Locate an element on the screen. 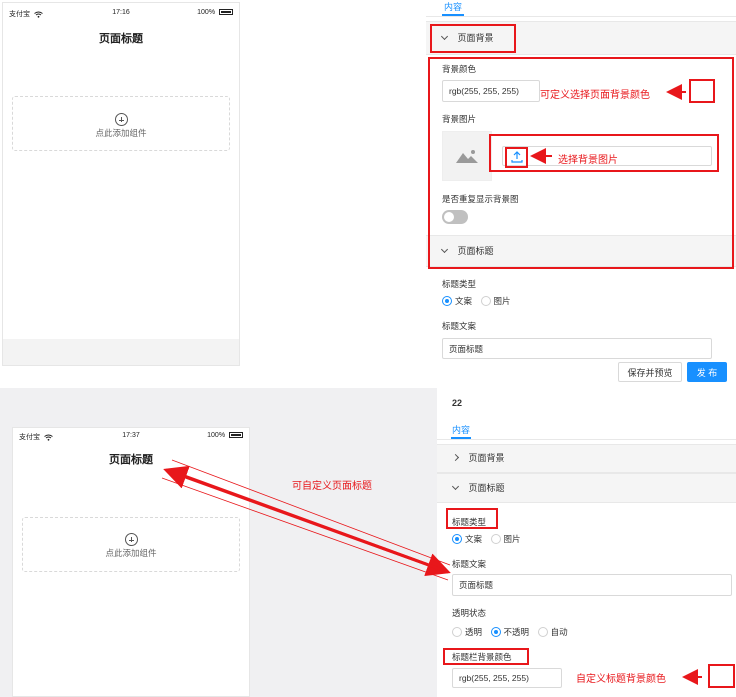 Image resolution: width=736 pixels, height=697 pixels. status-bar: 支付宝 17:16 100% is located at coordinates (121, 15).